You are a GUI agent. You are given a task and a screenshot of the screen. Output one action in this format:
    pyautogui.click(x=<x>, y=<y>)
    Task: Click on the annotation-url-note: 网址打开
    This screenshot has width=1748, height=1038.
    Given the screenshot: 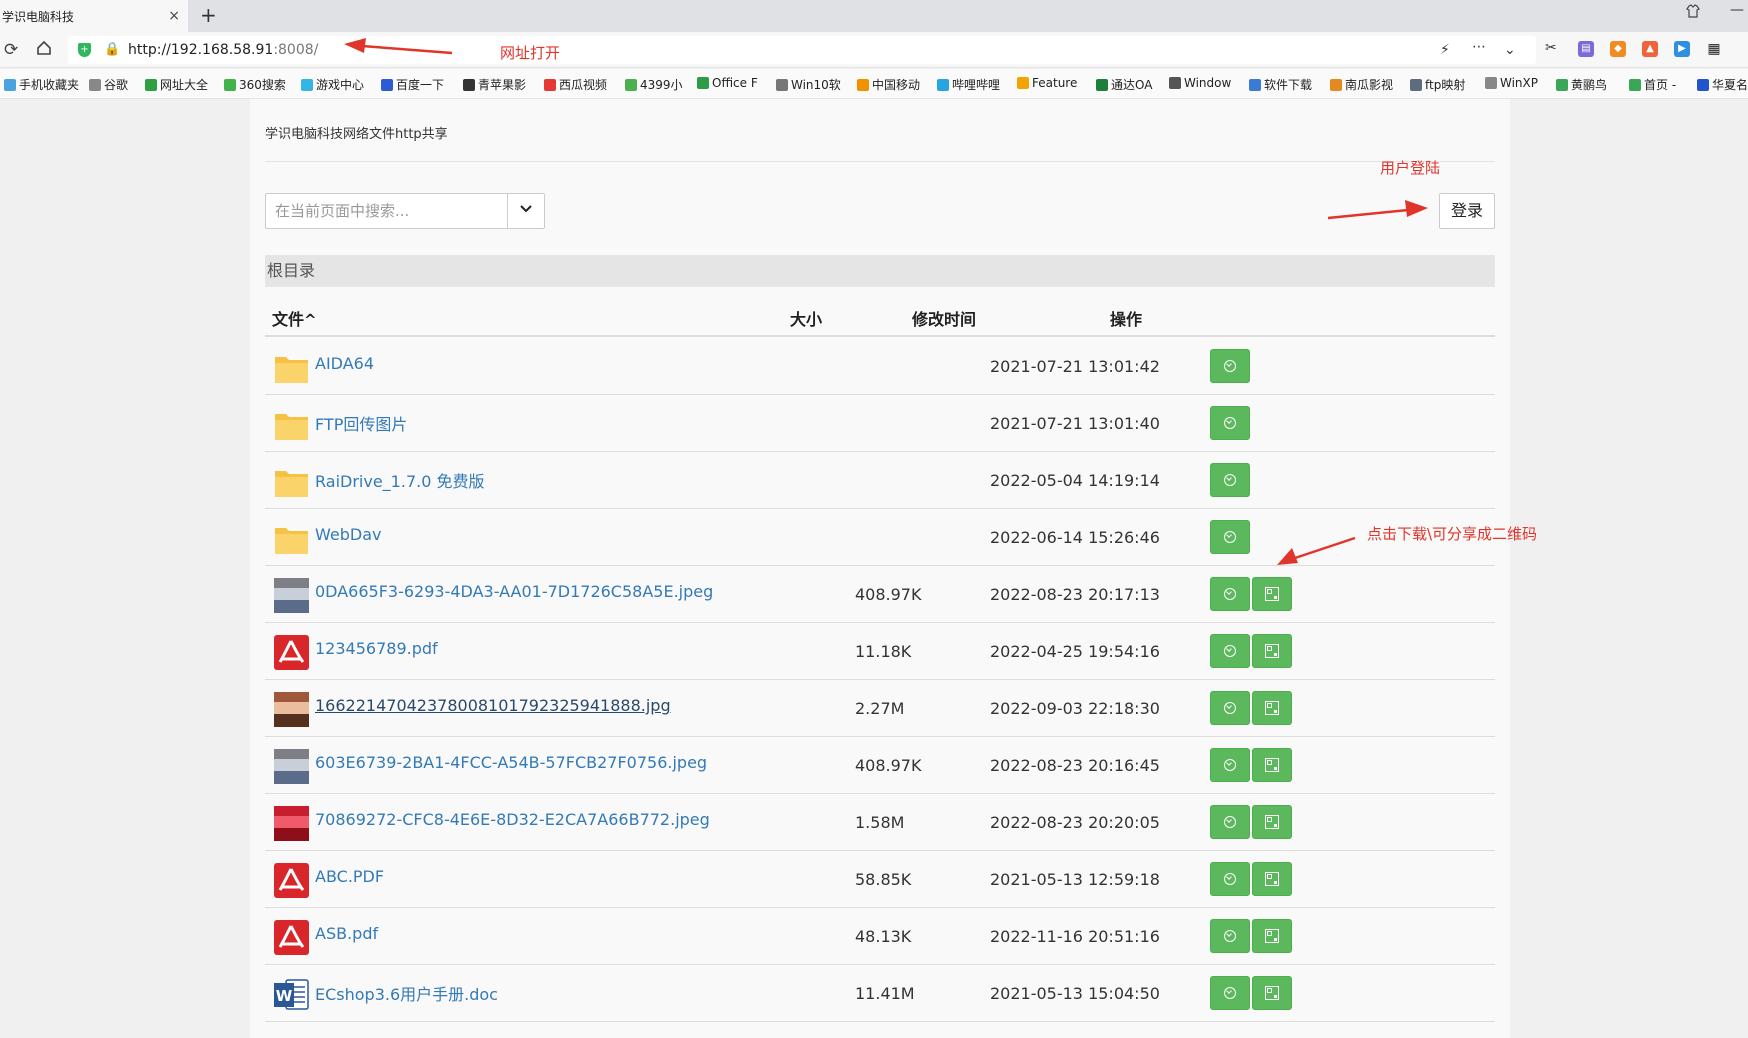 What is the action you would take?
    pyautogui.click(x=530, y=53)
    